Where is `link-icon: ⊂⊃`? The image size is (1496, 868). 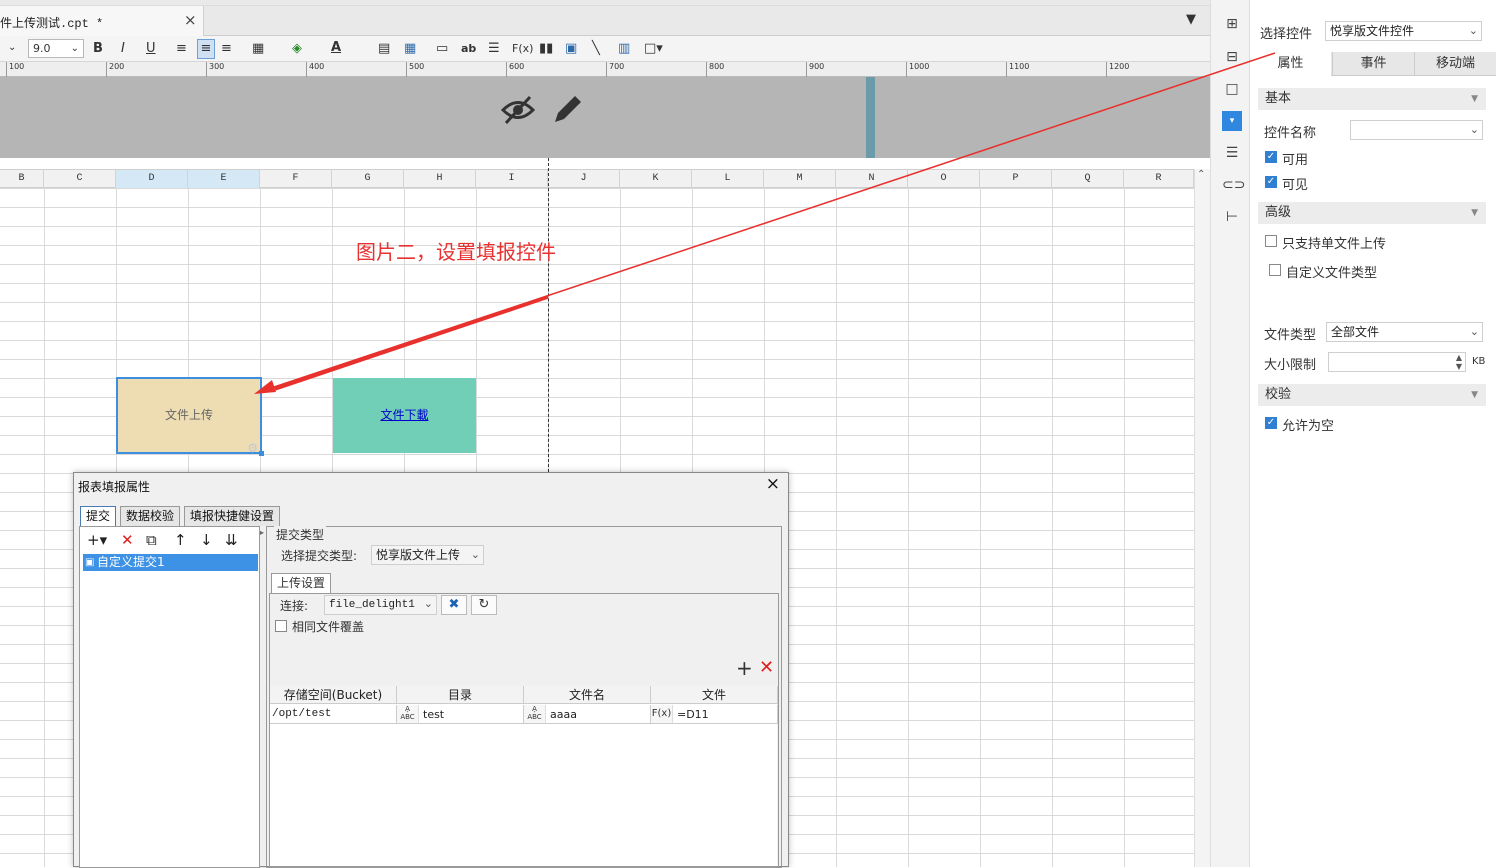 link-icon: ⊂⊃ is located at coordinates (1233, 185).